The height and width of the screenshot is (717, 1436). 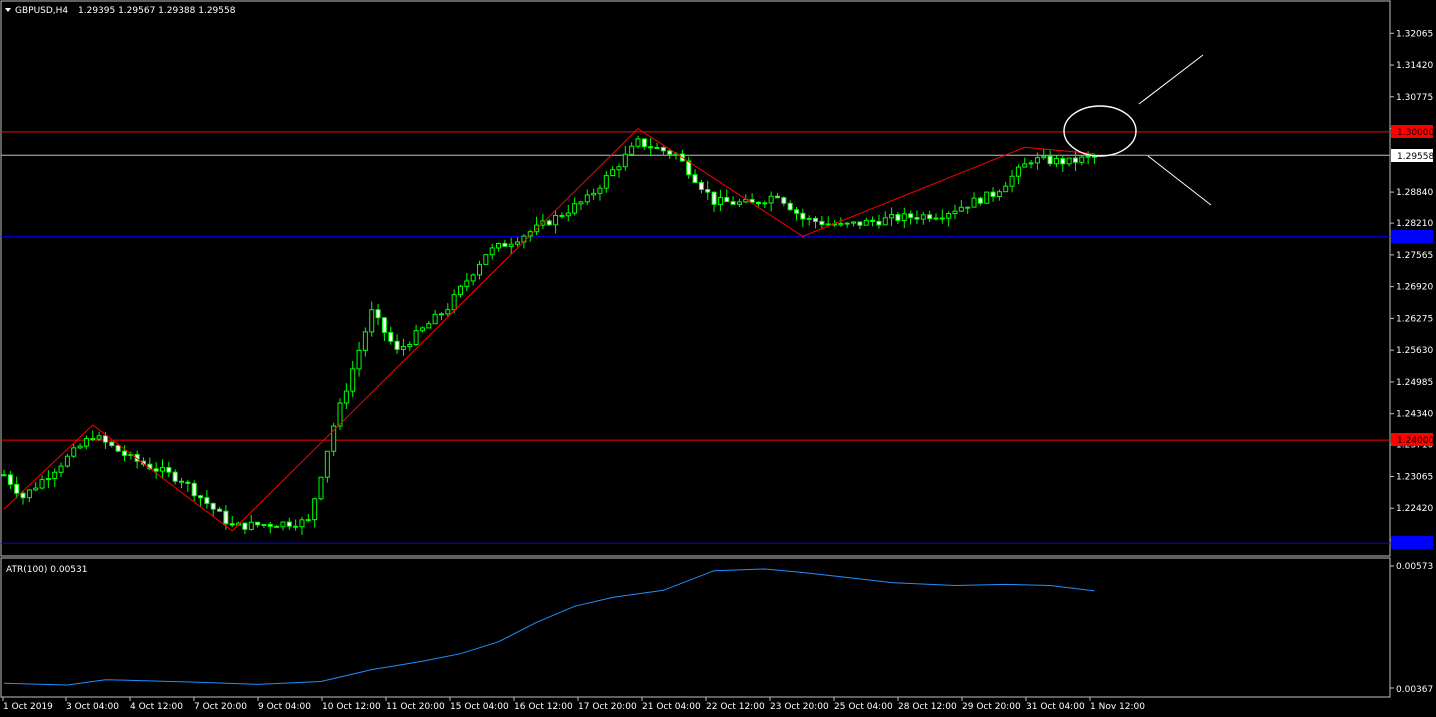 I want to click on annotation-circle, so click(x=1100, y=131).